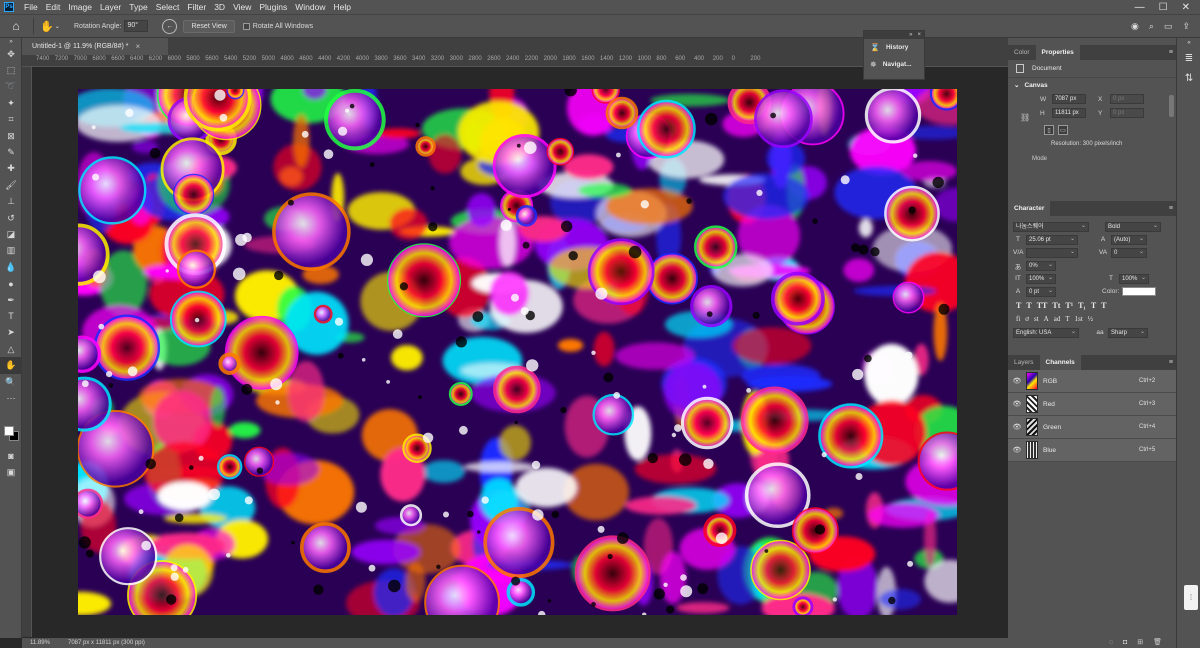  I want to click on menu-edit: Edit, so click(53, 7).